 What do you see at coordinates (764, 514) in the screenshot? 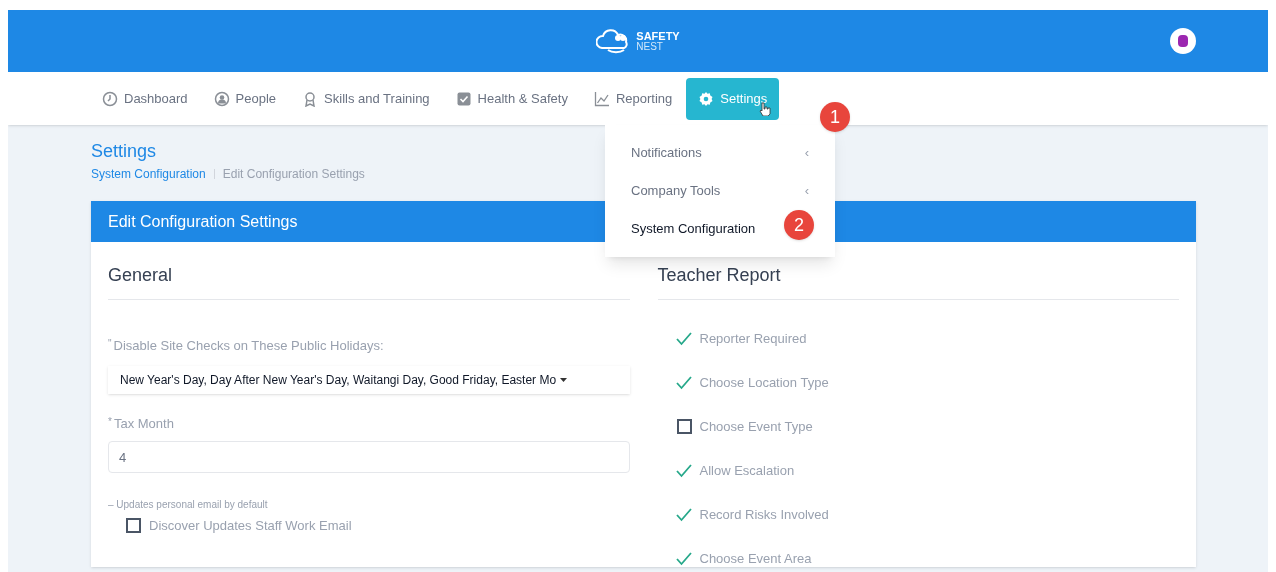
I see `option-label: Record Risks Involved` at bounding box center [764, 514].